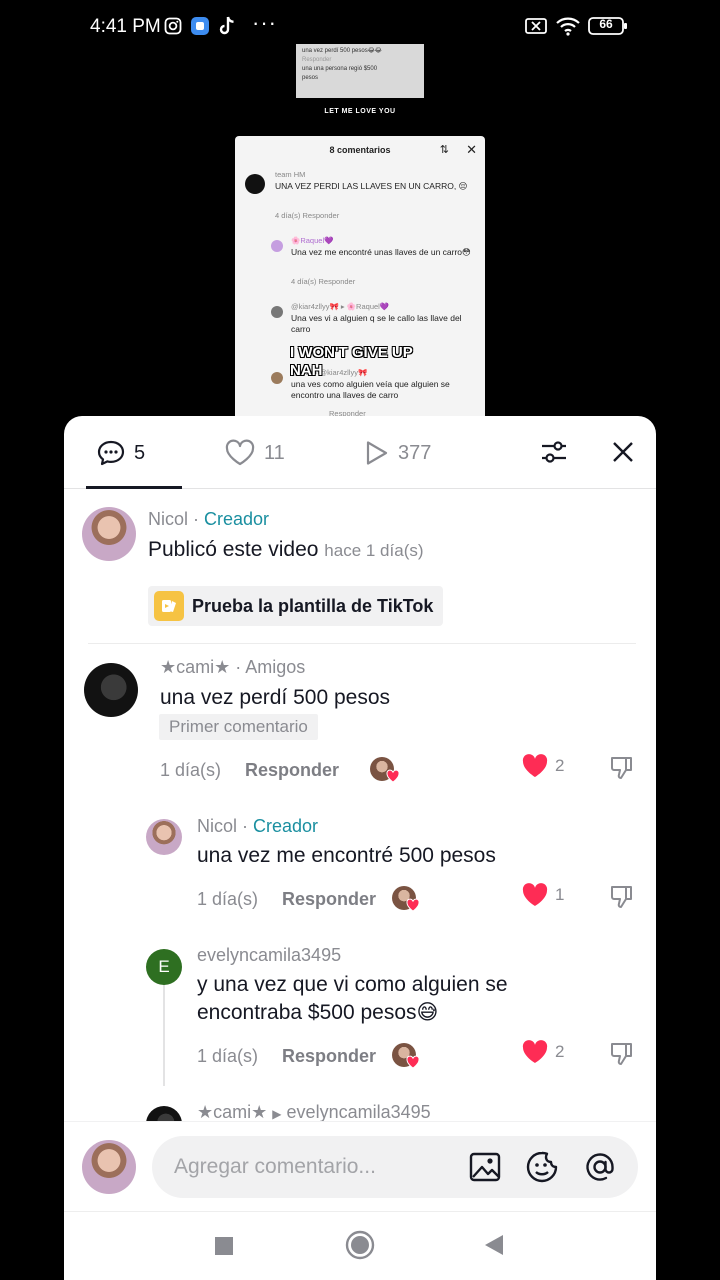 This screenshot has width=720, height=1280. Describe the element at coordinates (536, 26) in the screenshot. I see `sim-off-icon` at that location.